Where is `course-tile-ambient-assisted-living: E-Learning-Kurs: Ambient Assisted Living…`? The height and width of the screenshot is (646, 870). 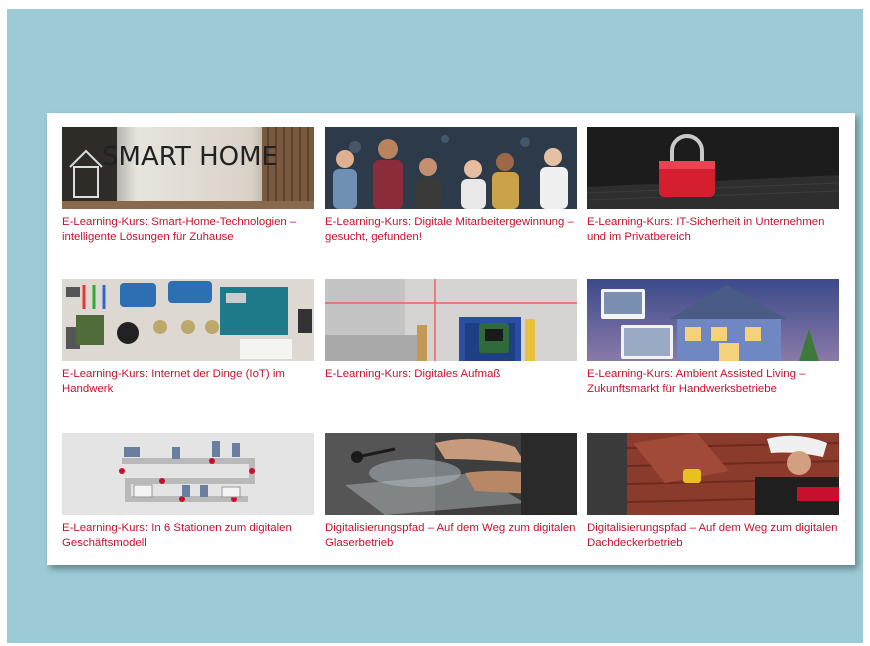
course-tile-ambient-assisted-living: E-Learning-Kurs: Ambient Assisted Living… is located at coordinates (713, 338).